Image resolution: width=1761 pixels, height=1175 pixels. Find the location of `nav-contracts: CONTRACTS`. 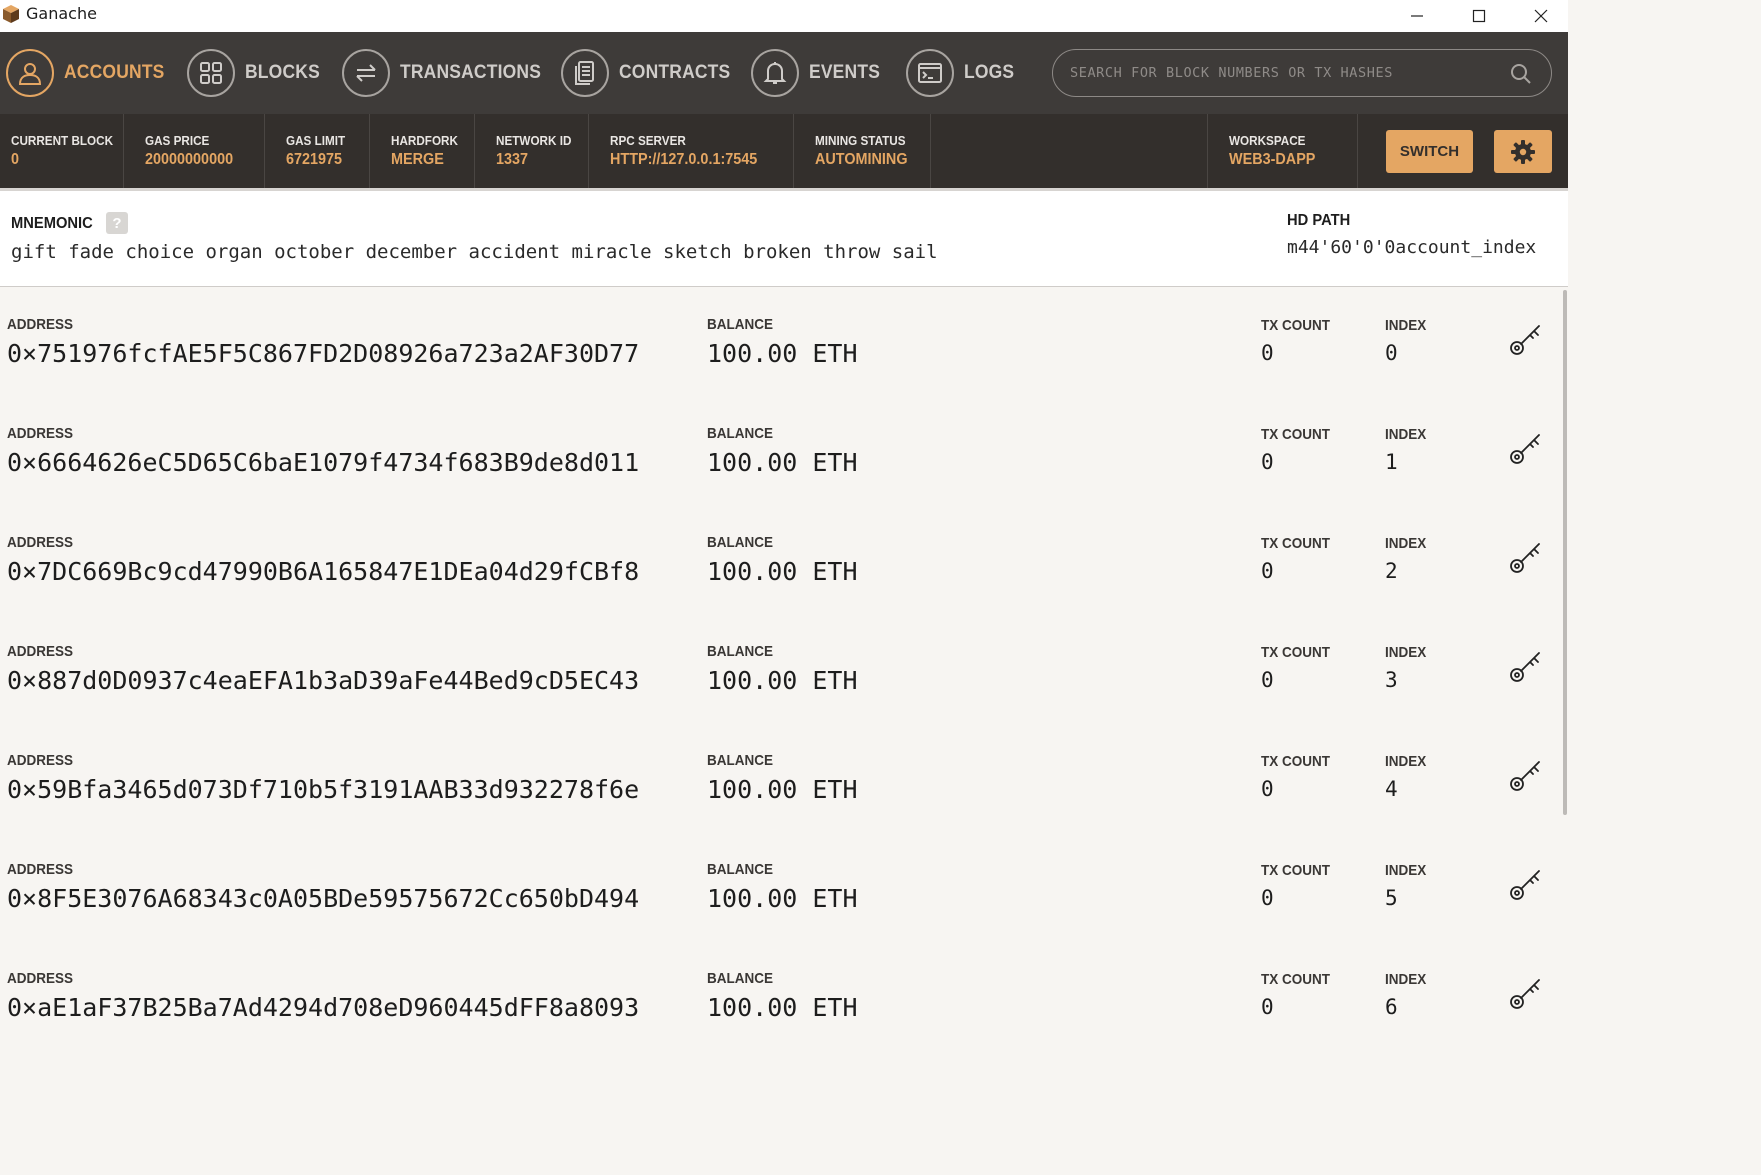

nav-contracts: CONTRACTS is located at coordinates (650, 73).